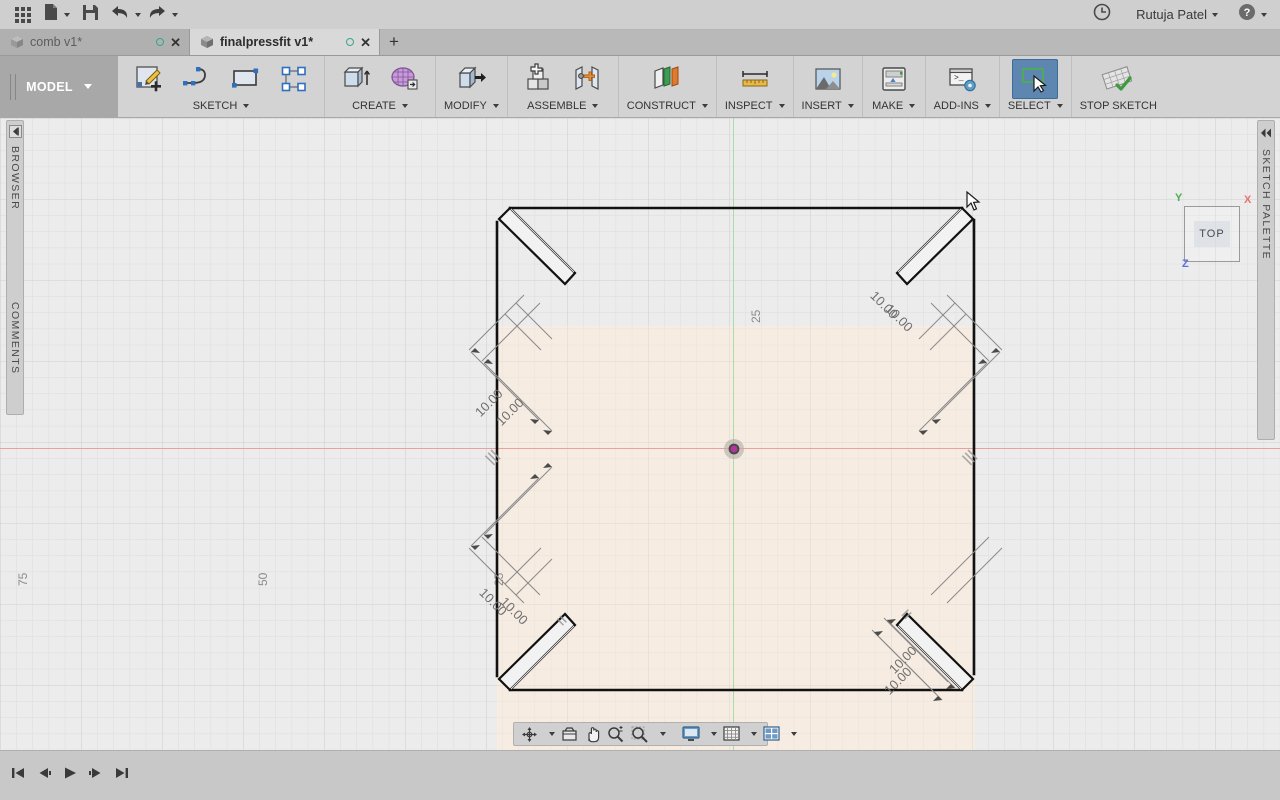 Image resolution: width=1280 pixels, height=800 pixels. I want to click on view-cube: TOP Y X Z, so click(1213, 231).